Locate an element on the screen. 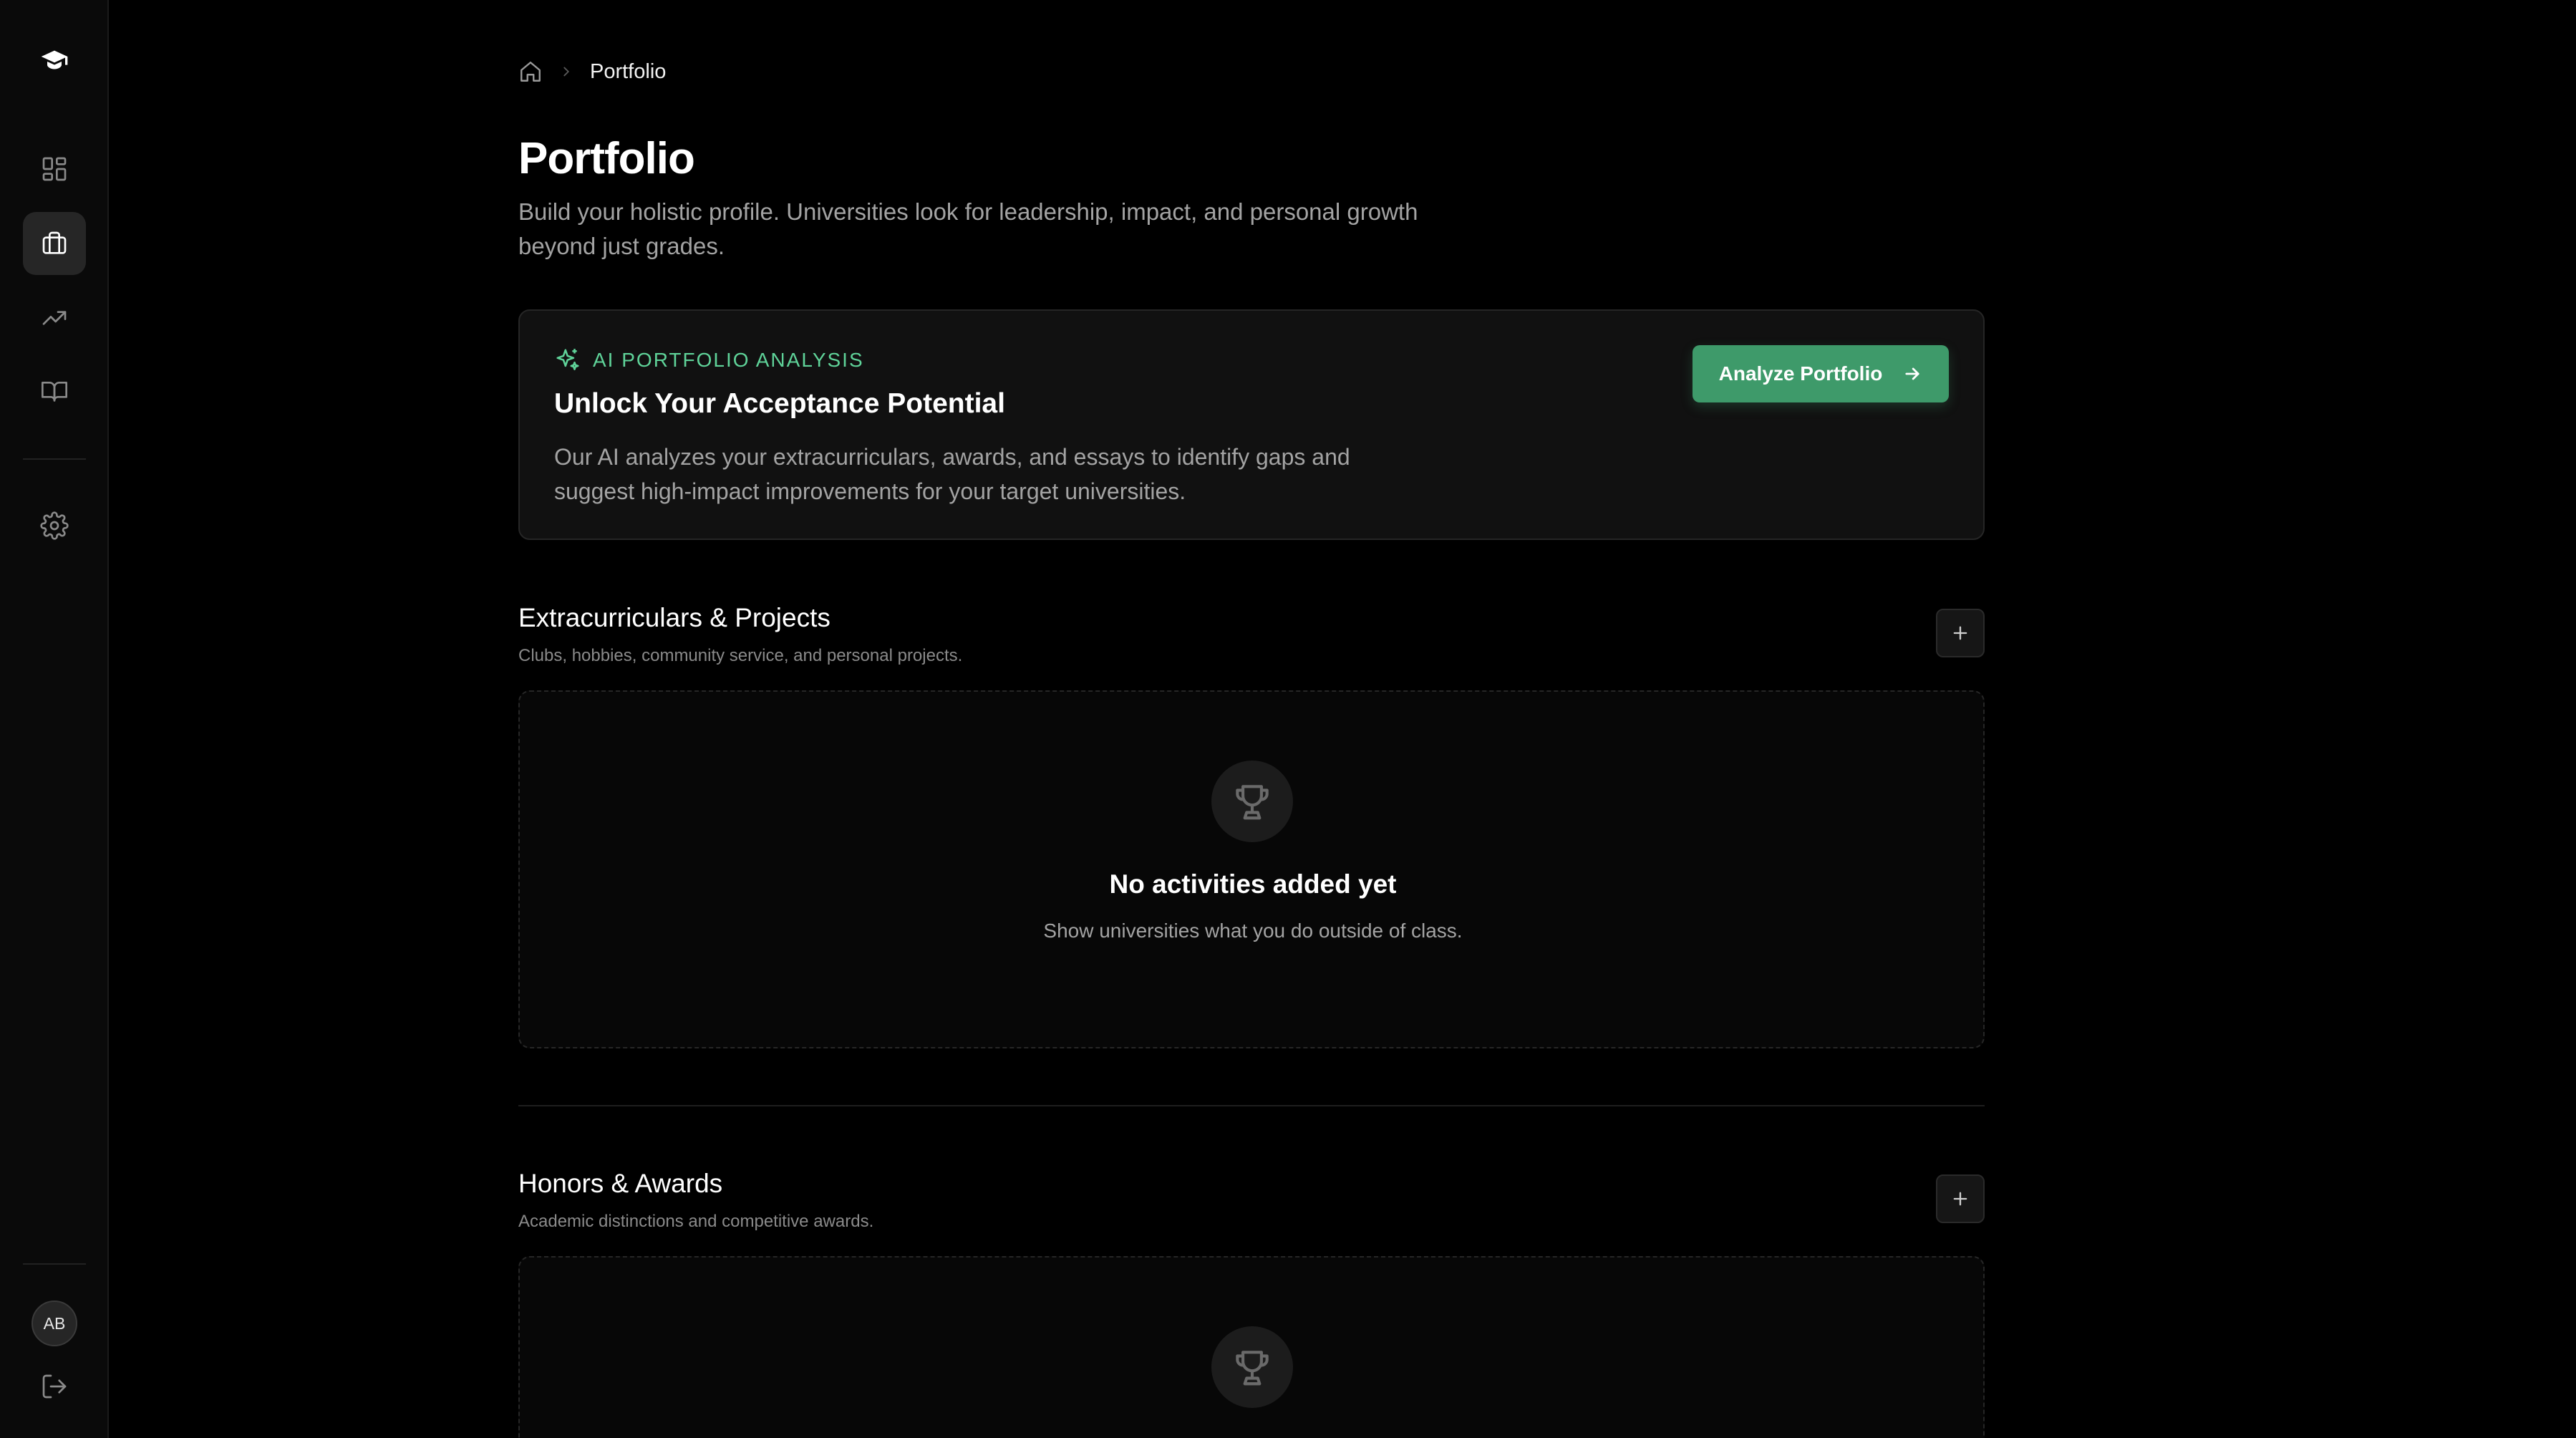 The height and width of the screenshot is (1438, 2576). add-extracurricular-button is located at coordinates (1961, 633).